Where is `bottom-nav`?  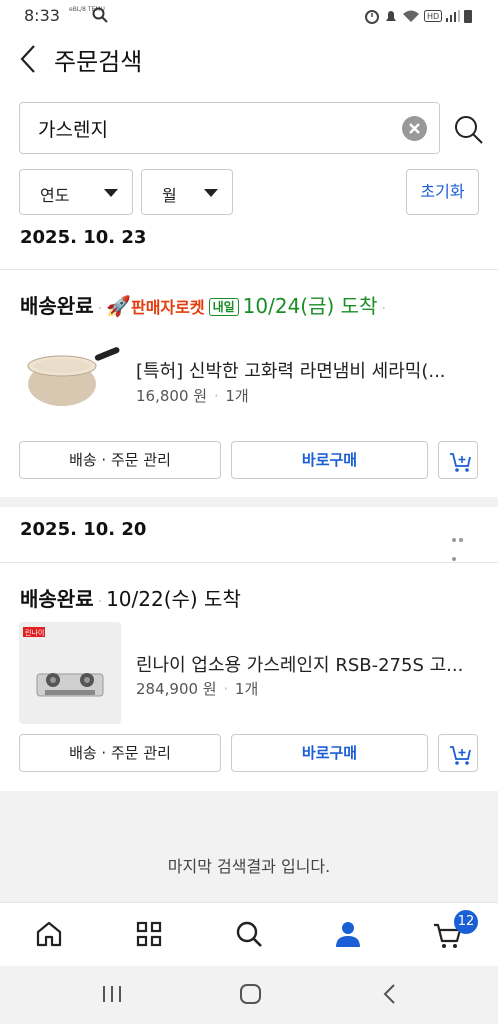 bottom-nav is located at coordinates (249, 934).